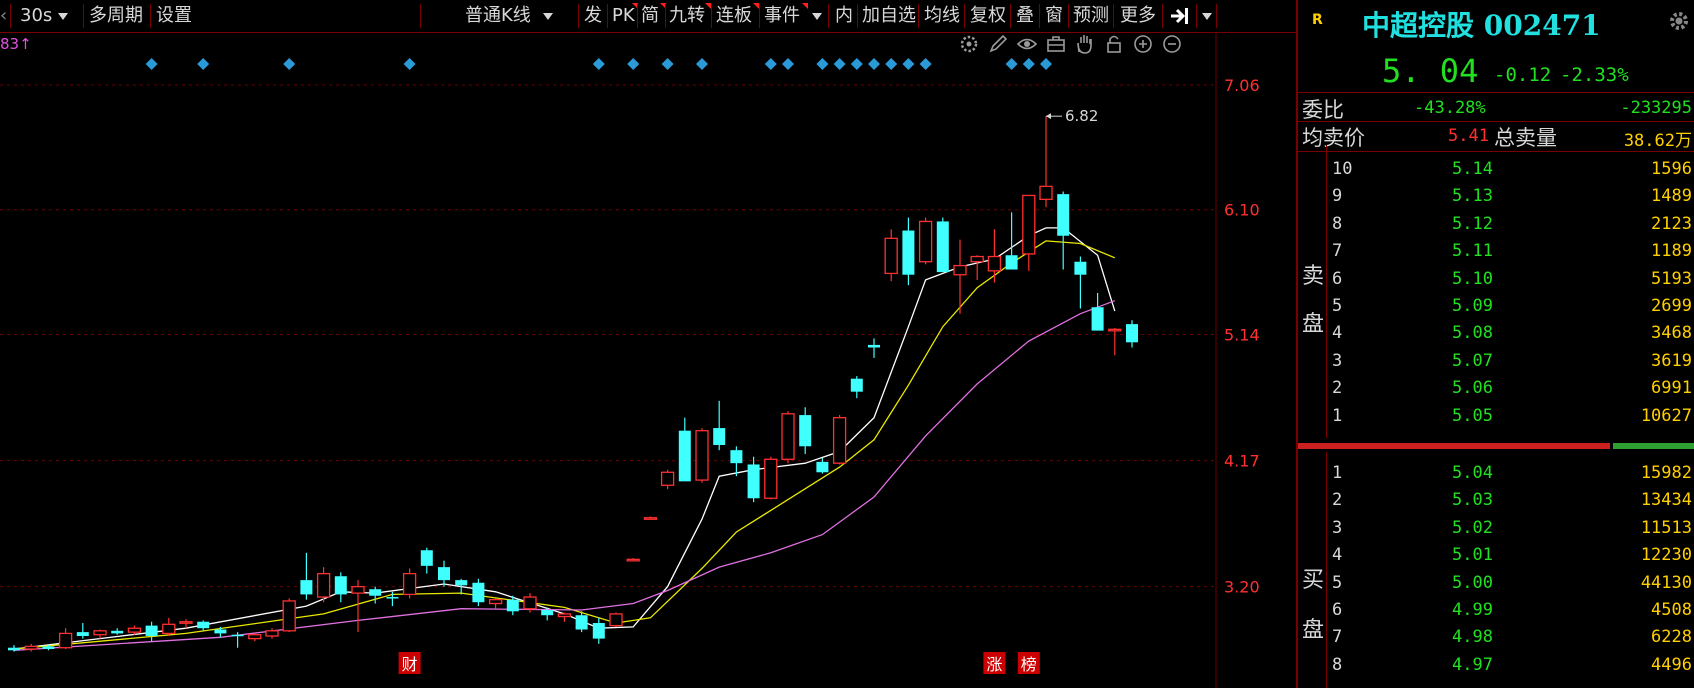  I want to click on hand-icon, so click(1084, 44).